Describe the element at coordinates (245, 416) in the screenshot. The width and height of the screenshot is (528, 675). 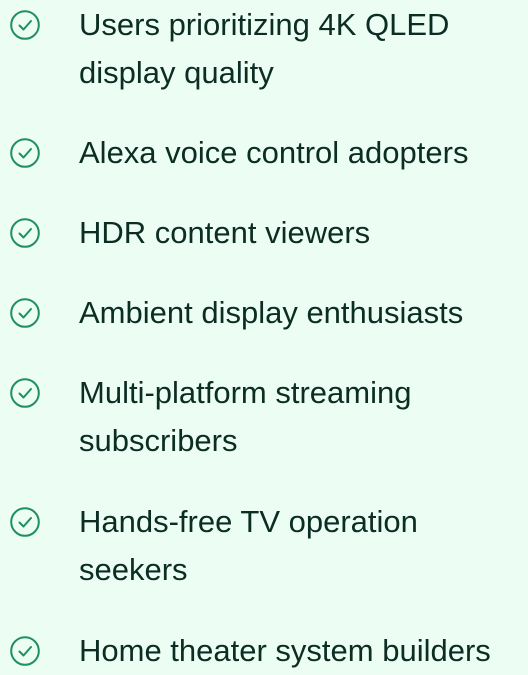
I see `list-item-label: Multi-platform streaming subscribers` at that location.